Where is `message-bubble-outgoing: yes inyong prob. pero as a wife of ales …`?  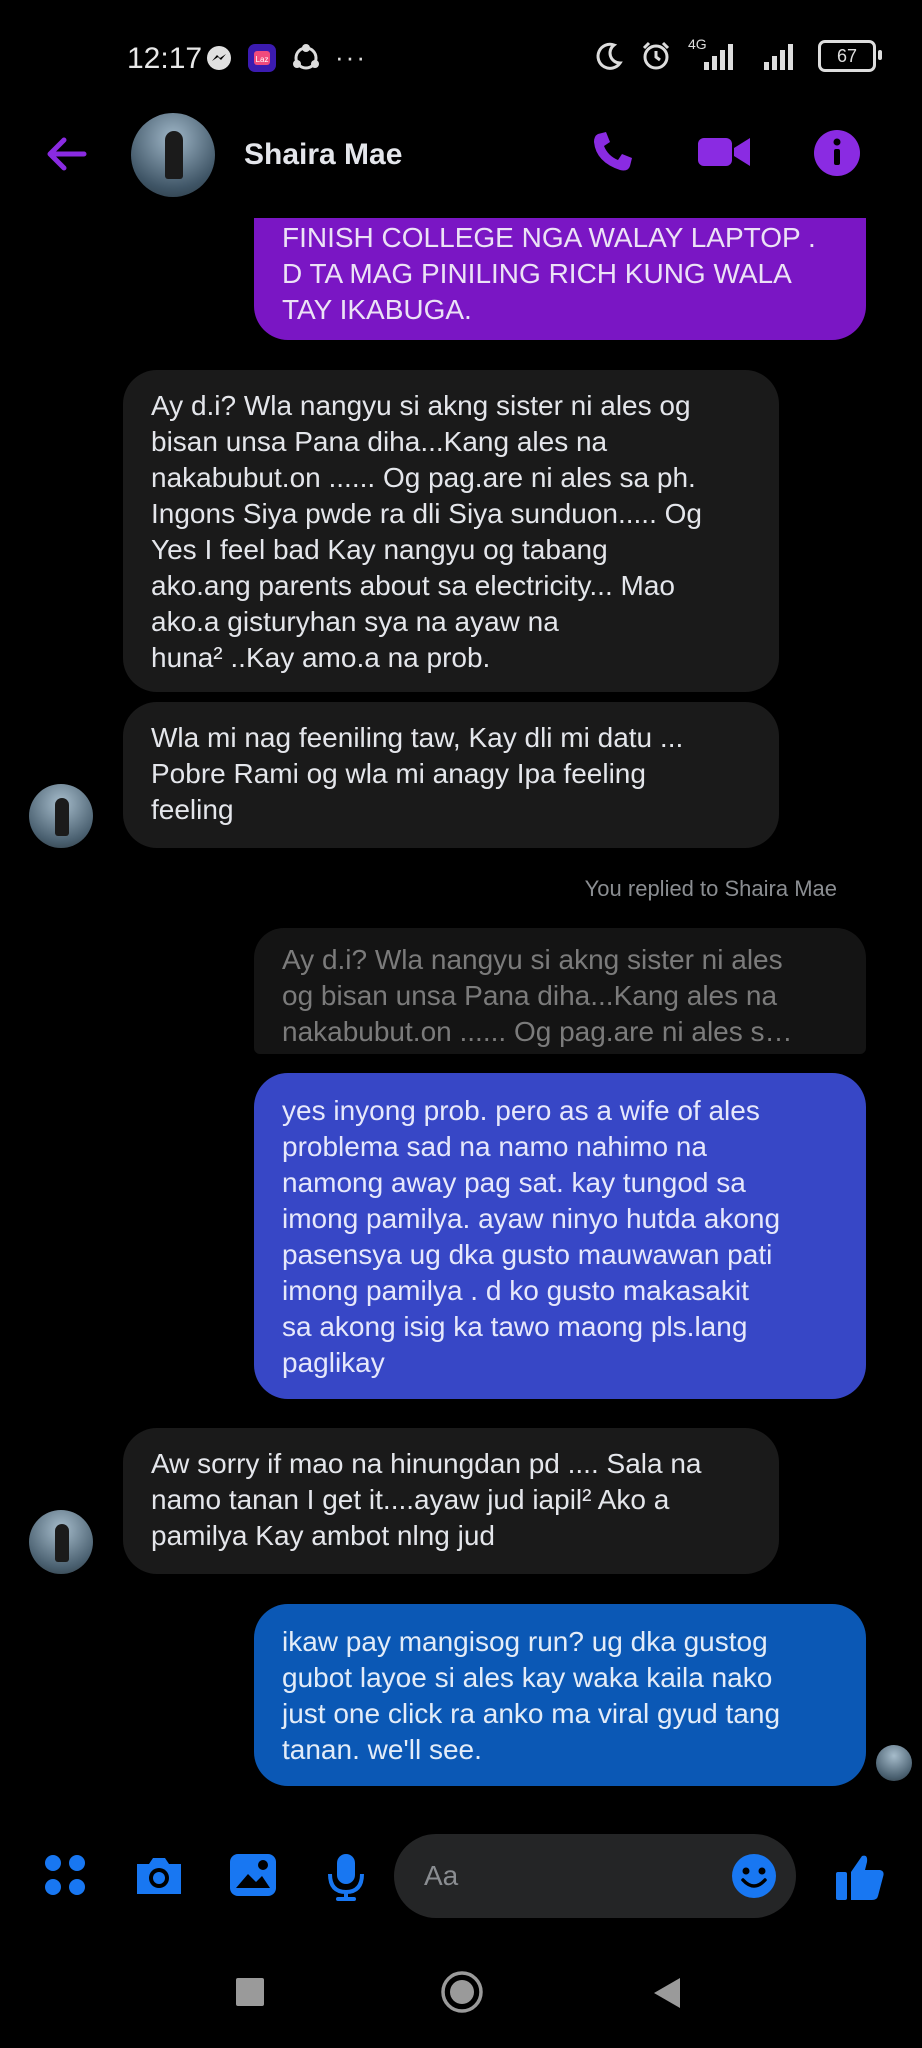
message-bubble-outgoing: yes inyong prob. pero as a wife of ales … is located at coordinates (560, 1236).